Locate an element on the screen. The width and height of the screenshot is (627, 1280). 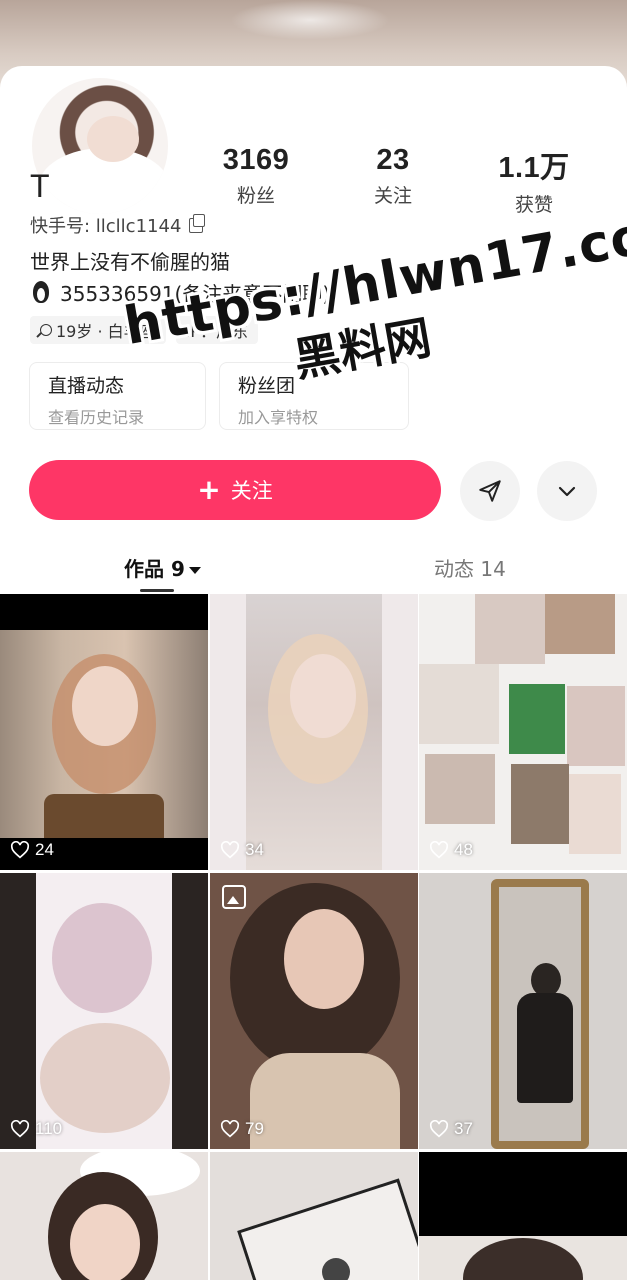
content-tabs: 作品 9 动态 14 is located at coordinates (313, 568).